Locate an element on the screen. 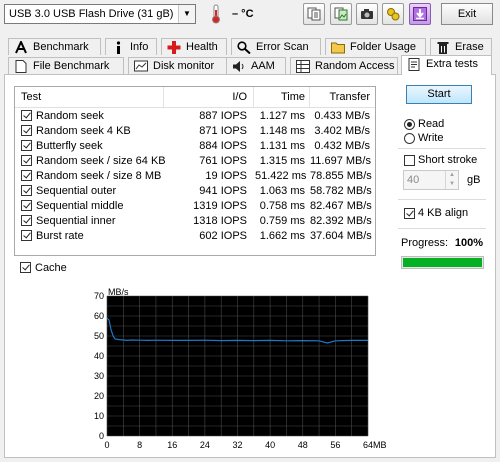 This screenshot has width=500, height=462. tab-label: Info is located at coordinates (139, 47).